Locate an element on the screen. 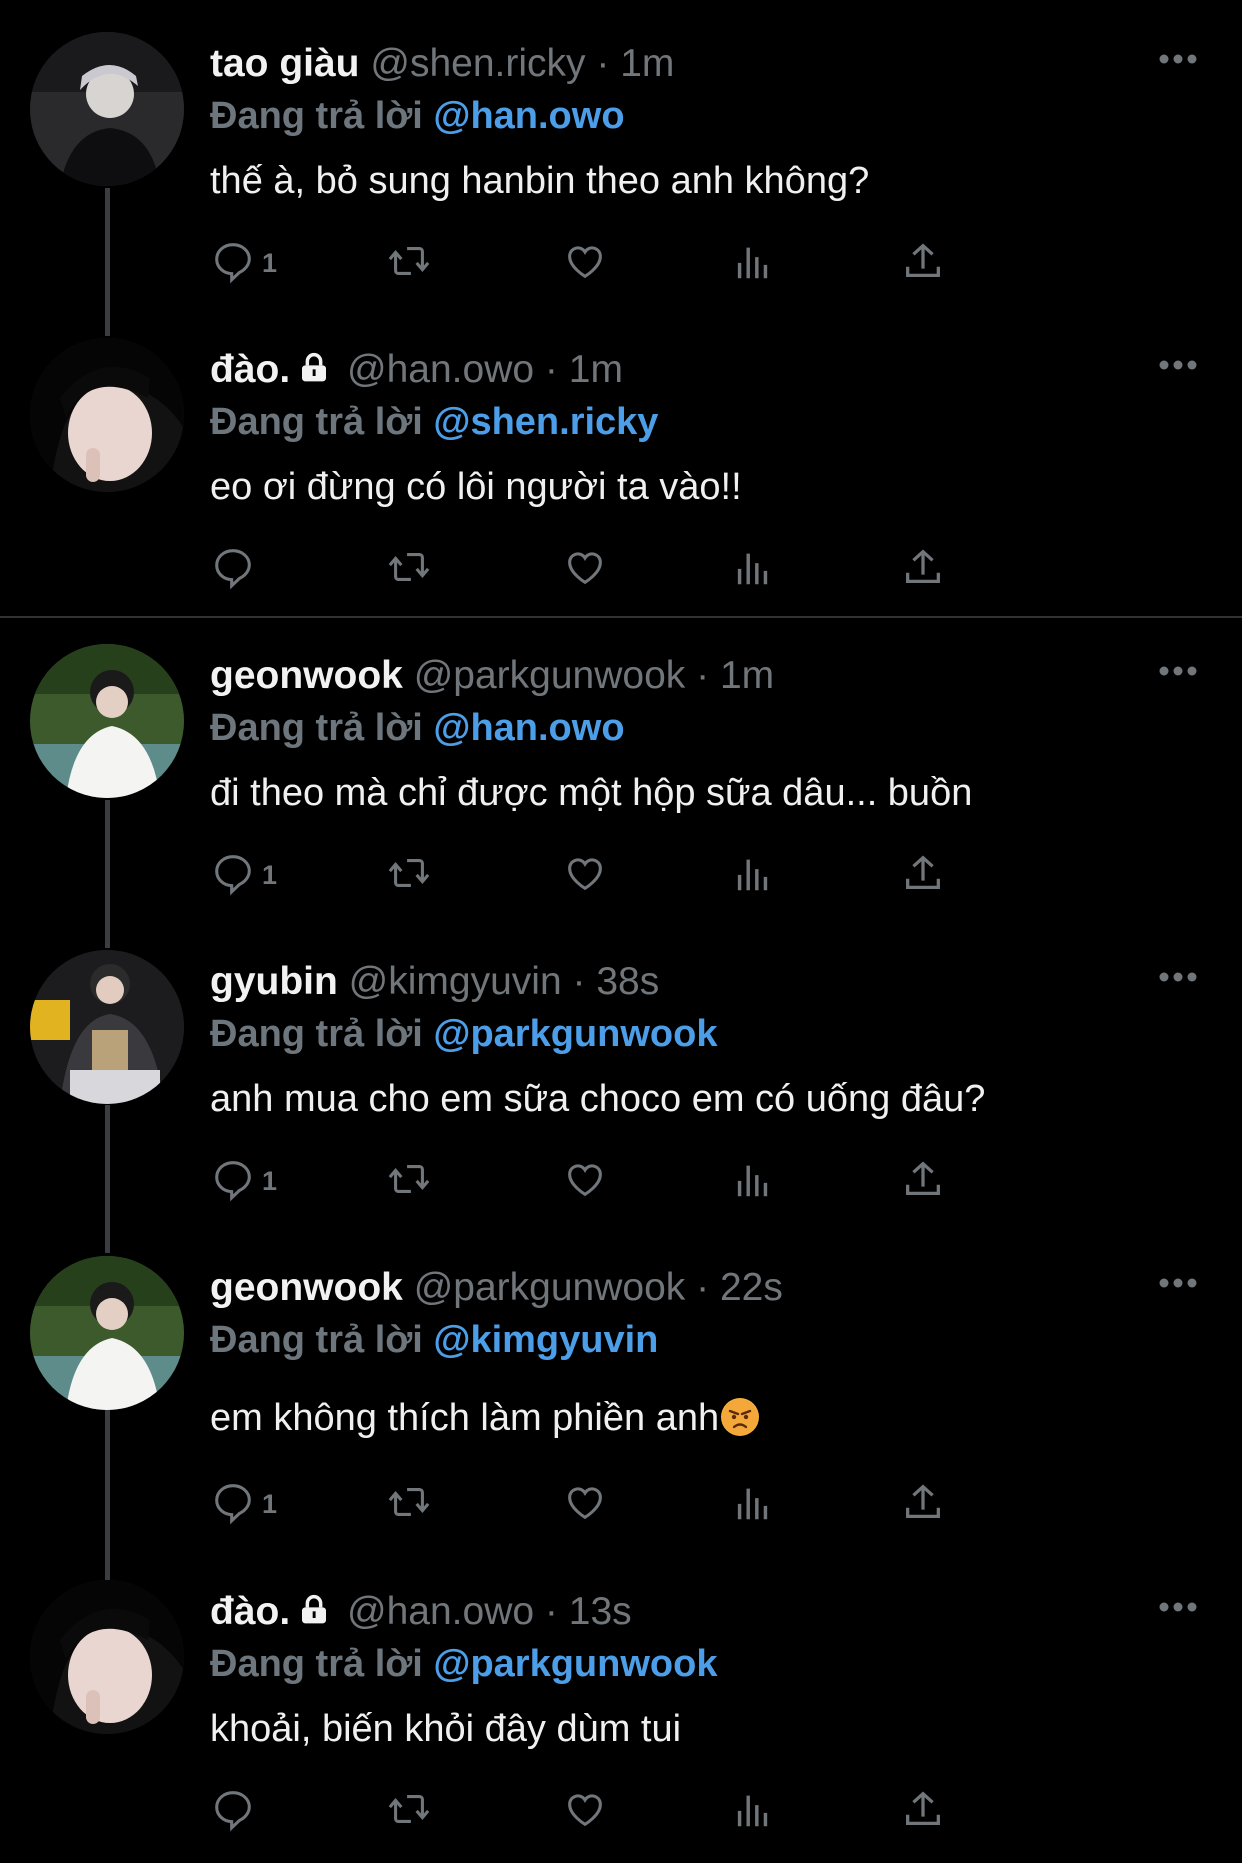 The height and width of the screenshot is (1863, 1242). tweet-header: đào. @han.owo · 1m is located at coordinates (416, 371).